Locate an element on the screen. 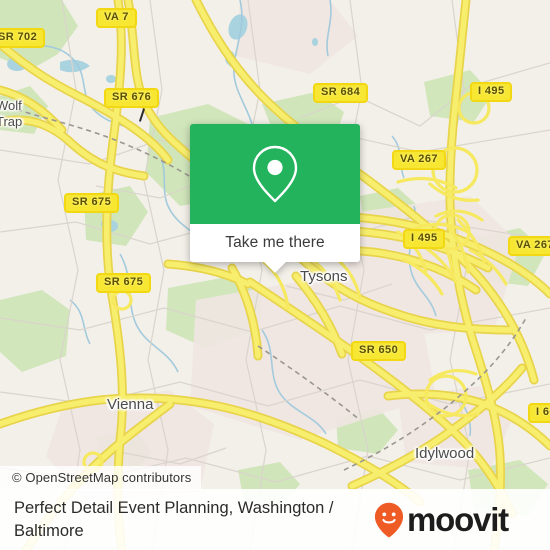 Image resolution: width=550 pixels, height=550 pixels. location-pin-icon is located at coordinates (275, 174).